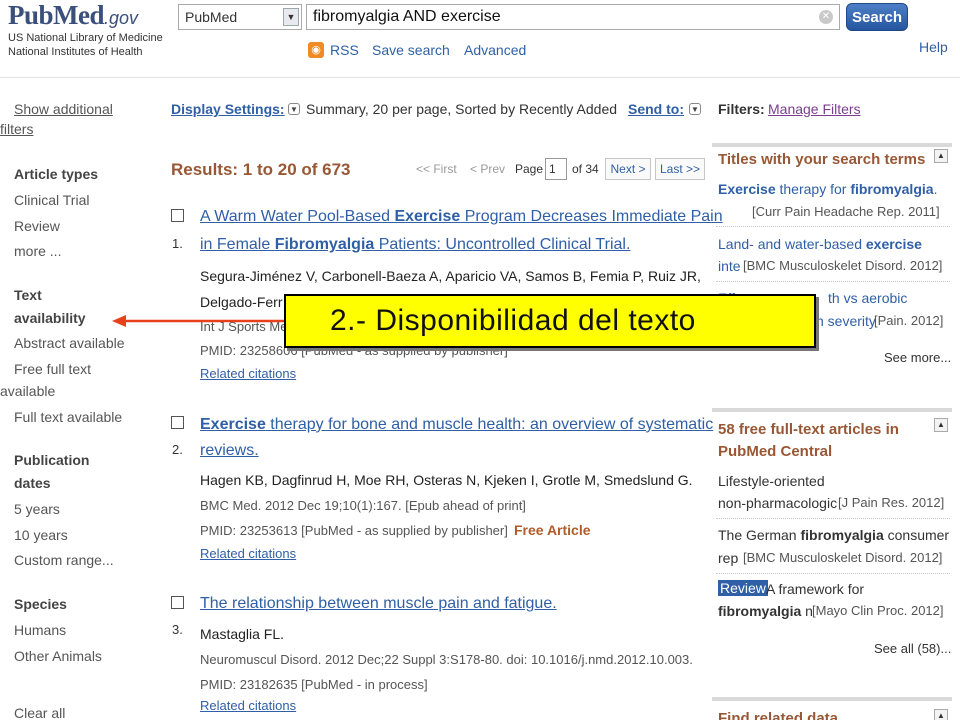 The height and width of the screenshot is (720, 960). What do you see at coordinates (411, 50) in the screenshot?
I see `save-search-link: Save search` at bounding box center [411, 50].